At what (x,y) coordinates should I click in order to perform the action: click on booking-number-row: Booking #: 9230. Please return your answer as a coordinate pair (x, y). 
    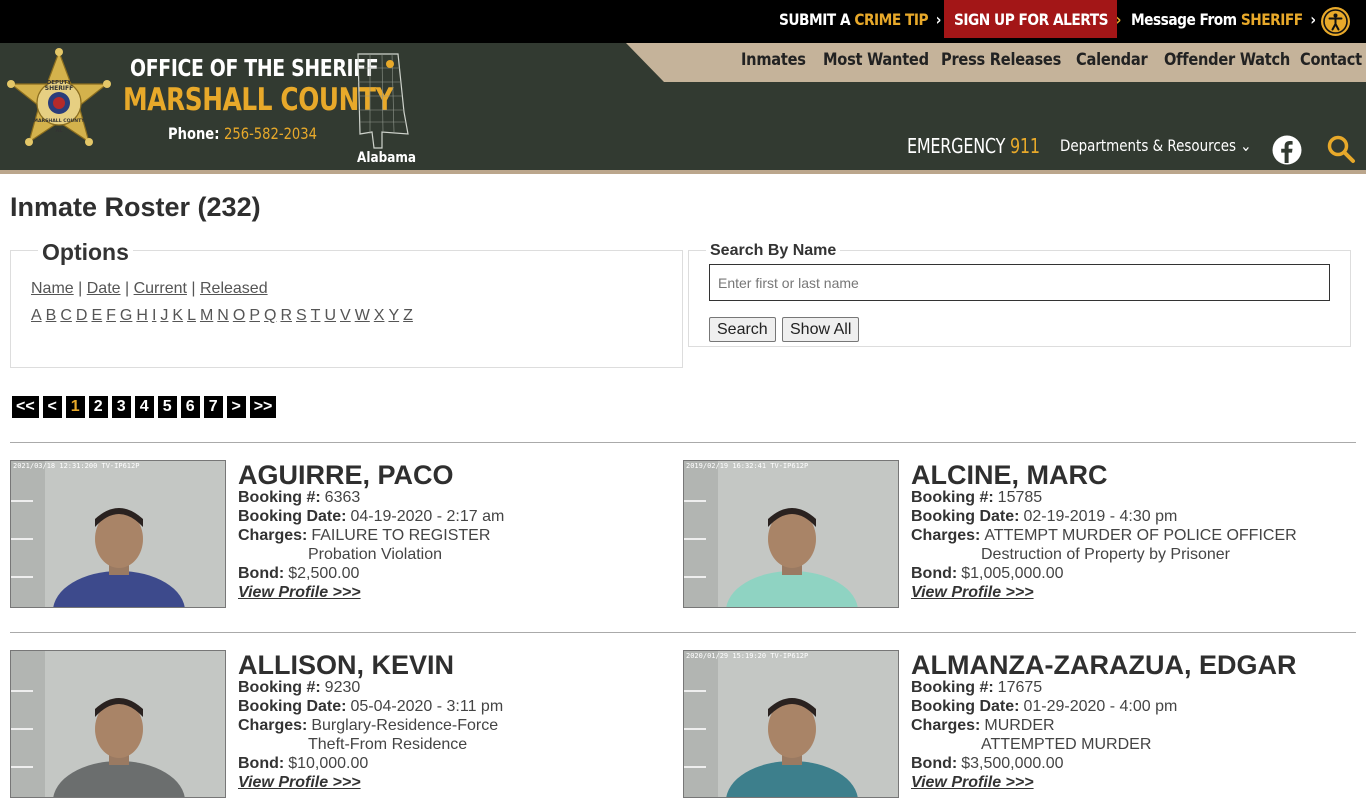
    Looking at the image, I should click on (299, 688).